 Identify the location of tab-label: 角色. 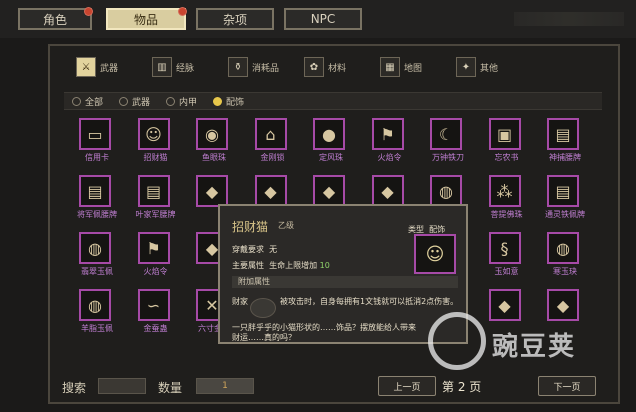
(54, 19).